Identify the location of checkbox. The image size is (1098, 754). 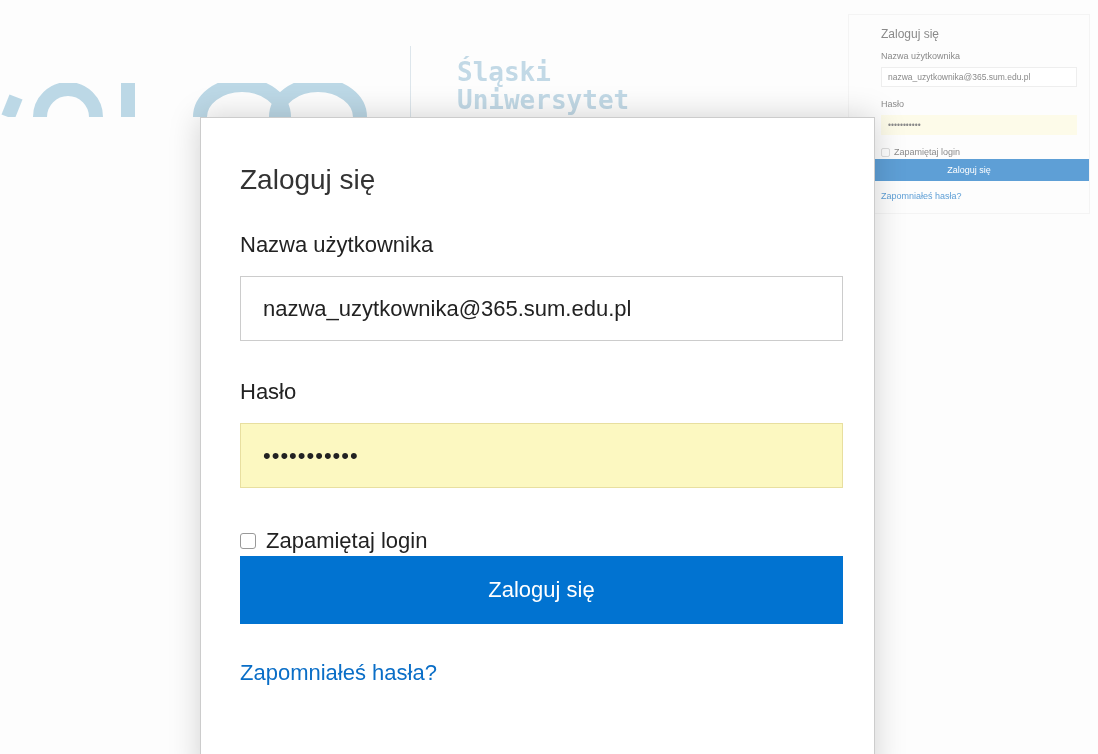
(248, 541).